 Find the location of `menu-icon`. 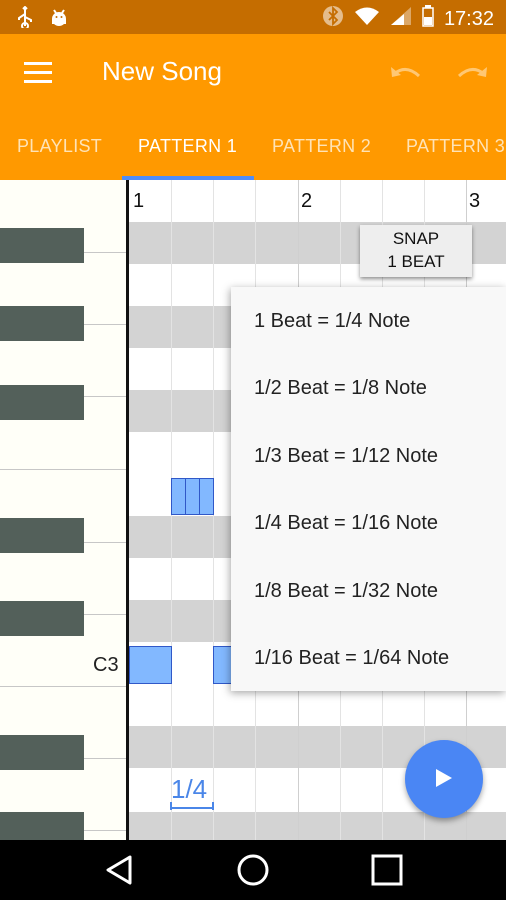

menu-icon is located at coordinates (39, 73).